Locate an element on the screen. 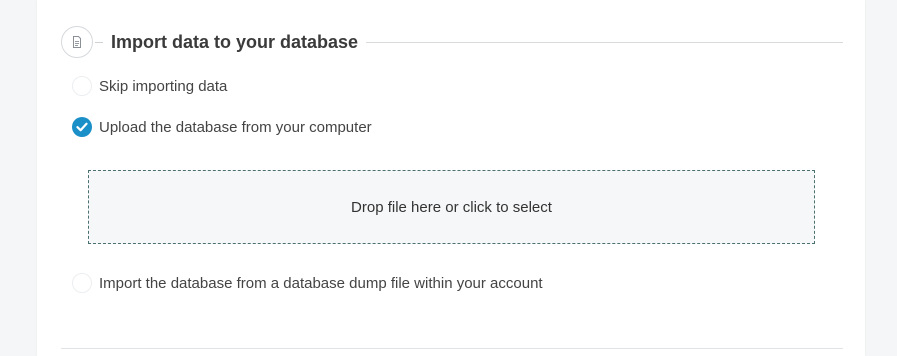 The height and width of the screenshot is (356, 897). document-icon is located at coordinates (77, 42).